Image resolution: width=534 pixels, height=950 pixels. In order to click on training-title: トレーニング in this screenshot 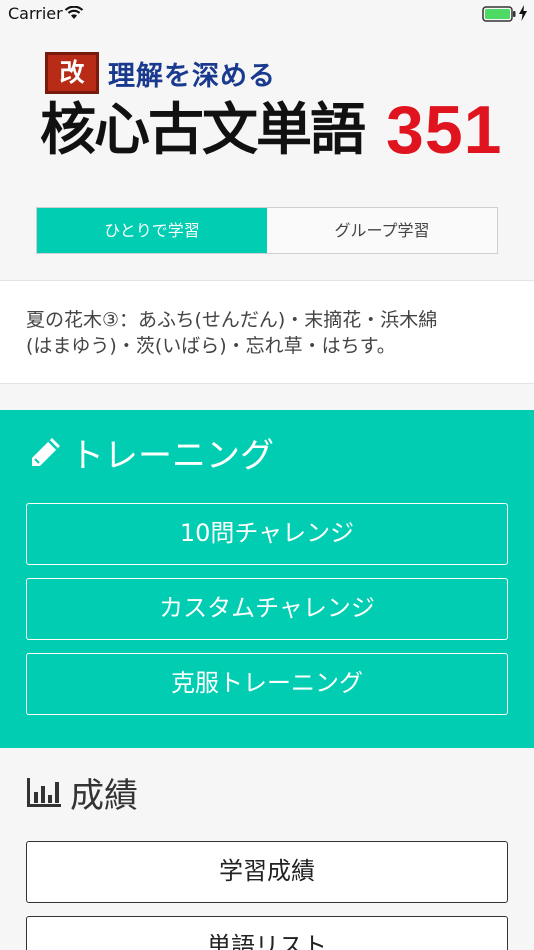, I will do `click(172, 456)`.